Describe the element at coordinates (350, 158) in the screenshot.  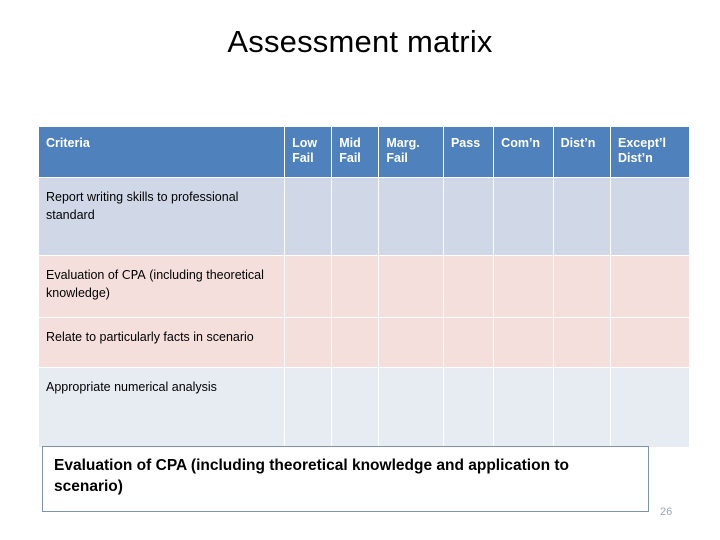
I see `column-header-mid-fail-line2: Fail` at that location.